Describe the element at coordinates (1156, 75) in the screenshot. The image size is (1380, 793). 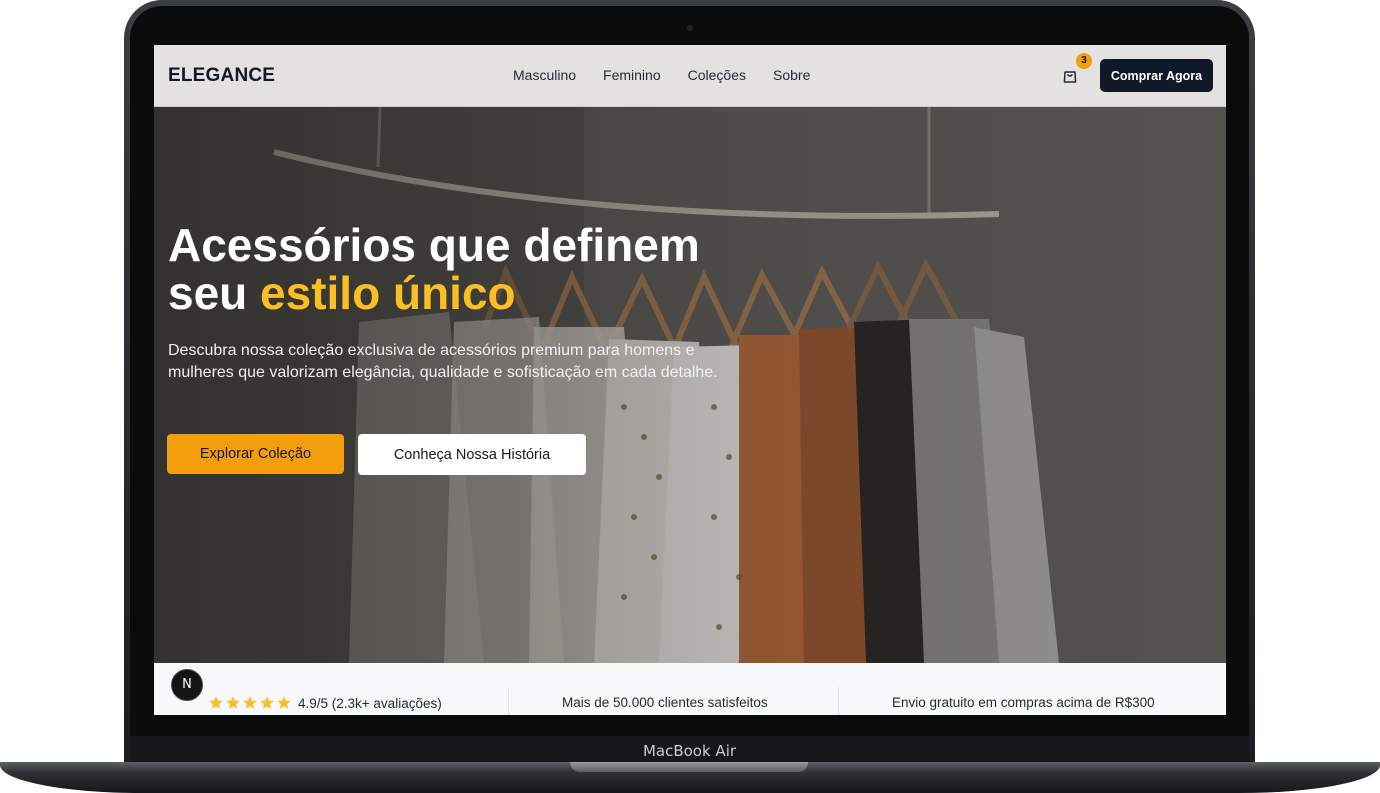
I see `buy-now-button: Comprar Agora` at that location.